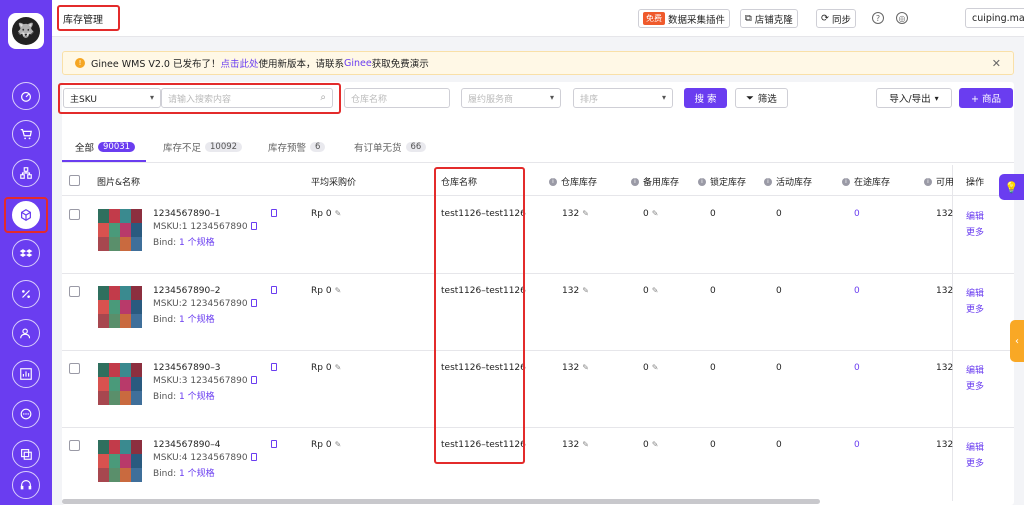  Describe the element at coordinates (705, 98) in the screenshot. I see `search-button: 搜 索` at that location.